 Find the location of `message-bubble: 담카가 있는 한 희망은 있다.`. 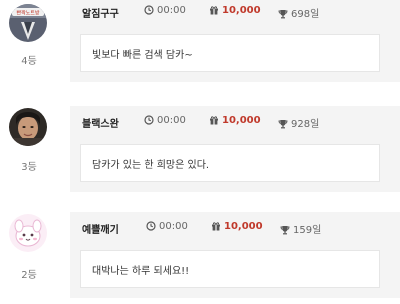

message-bubble: 담카가 있는 한 희망은 있다. is located at coordinates (230, 163).